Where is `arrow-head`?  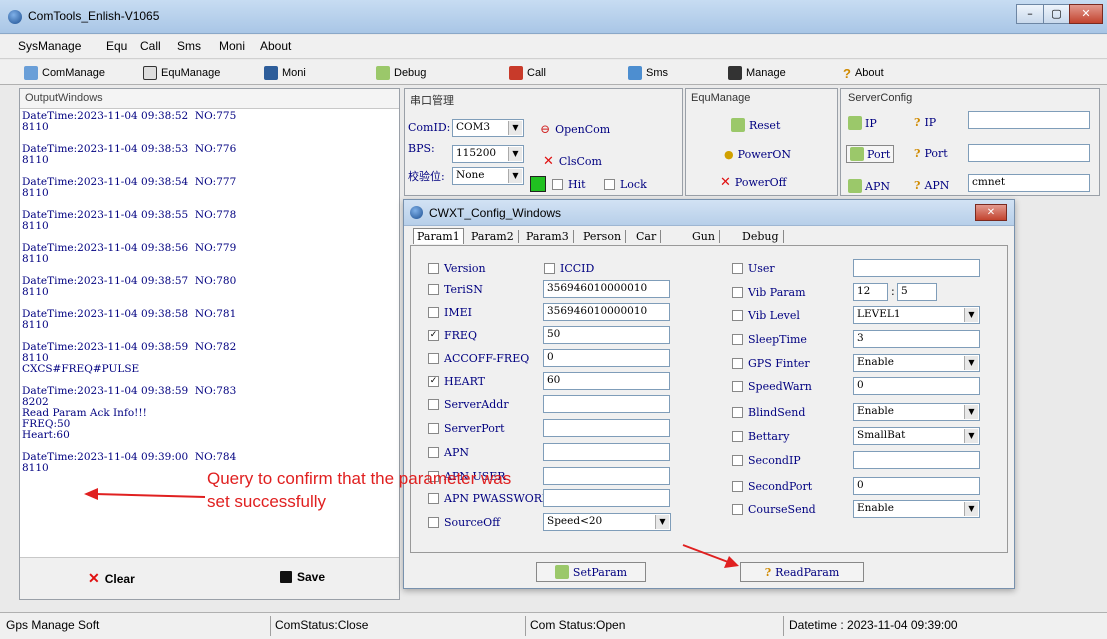 arrow-head is located at coordinates (91, 494).